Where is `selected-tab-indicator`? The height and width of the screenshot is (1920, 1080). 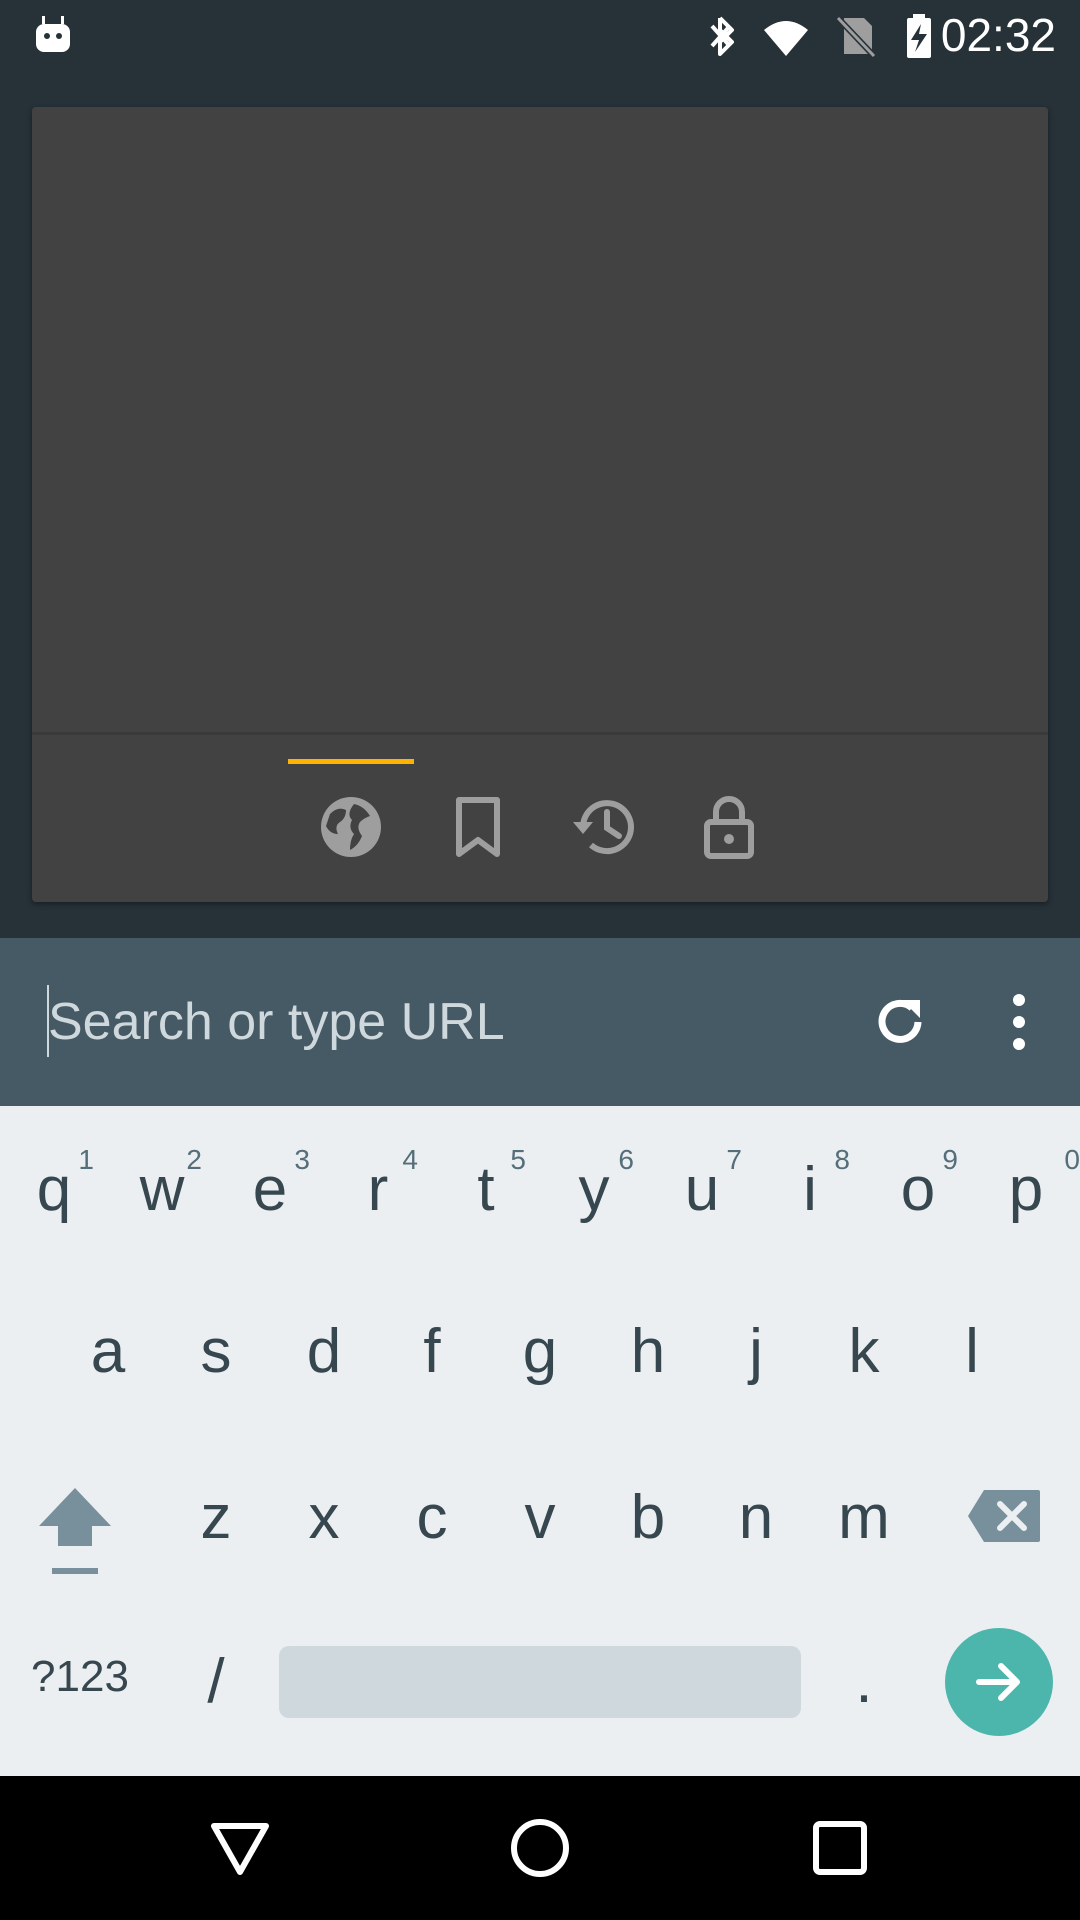 selected-tab-indicator is located at coordinates (351, 761).